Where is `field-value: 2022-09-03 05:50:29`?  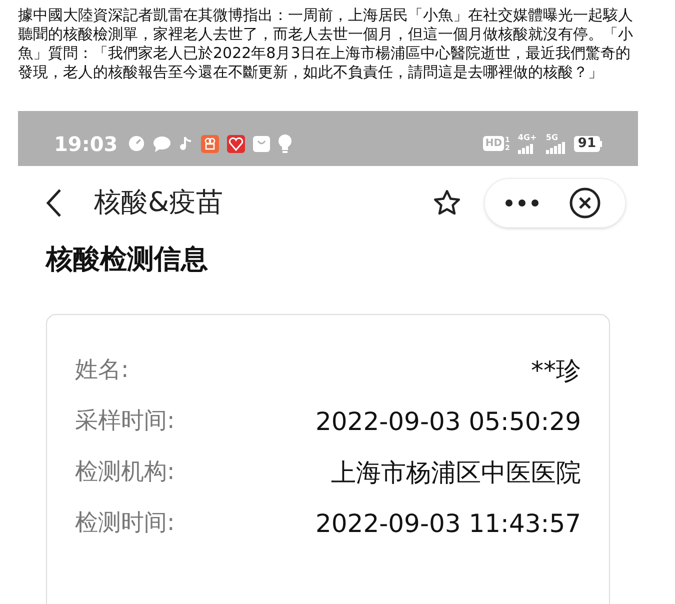
field-value: 2022-09-03 05:50:29 is located at coordinates (448, 422).